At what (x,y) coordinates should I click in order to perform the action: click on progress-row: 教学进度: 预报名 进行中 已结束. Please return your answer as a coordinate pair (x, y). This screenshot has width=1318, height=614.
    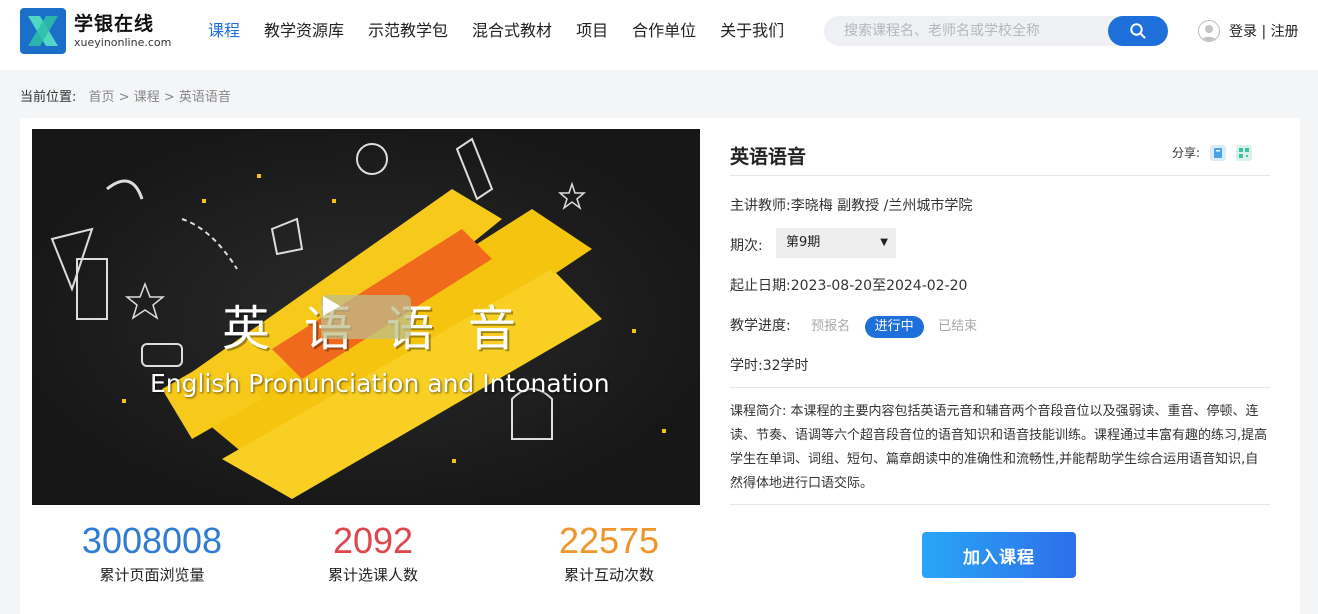
    Looking at the image, I should click on (858, 327).